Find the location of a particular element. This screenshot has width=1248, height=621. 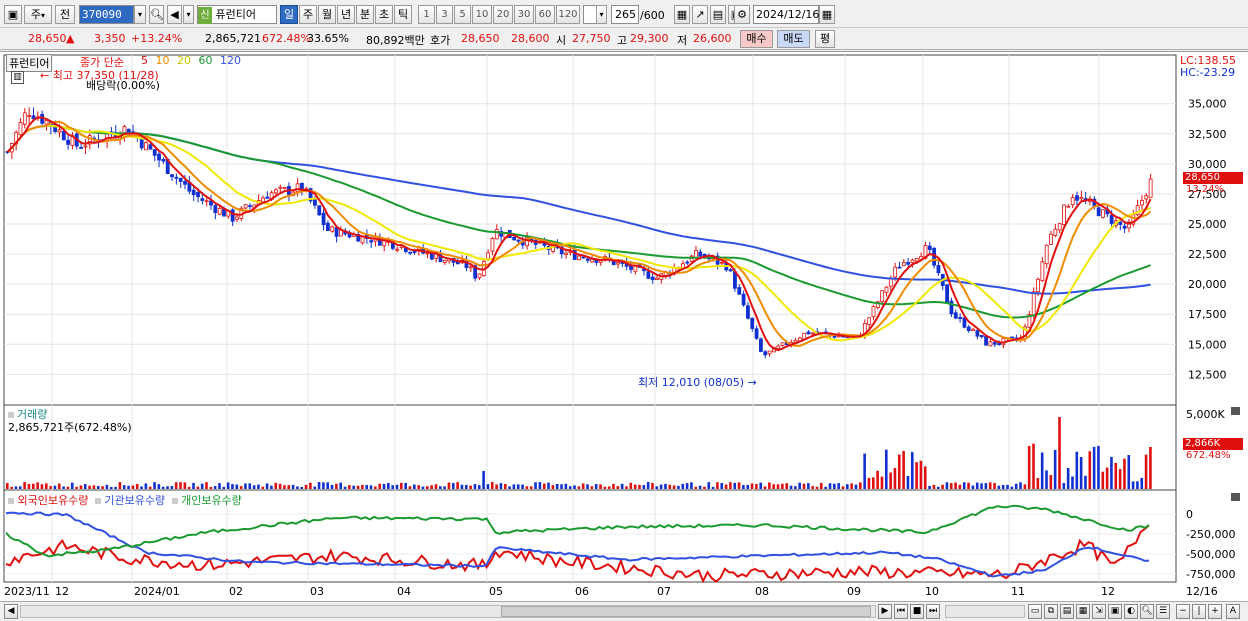

grid-tools-icon: ▦ is located at coordinates (682, 14).